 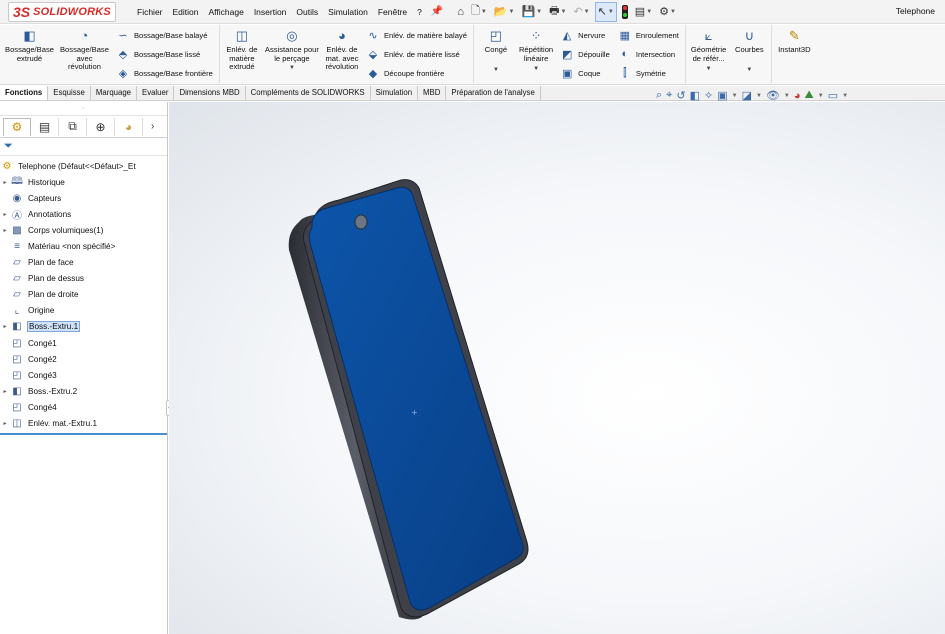 I want to click on boundary-cut-button: ◆ Découpe frontière, so click(x=416, y=73).